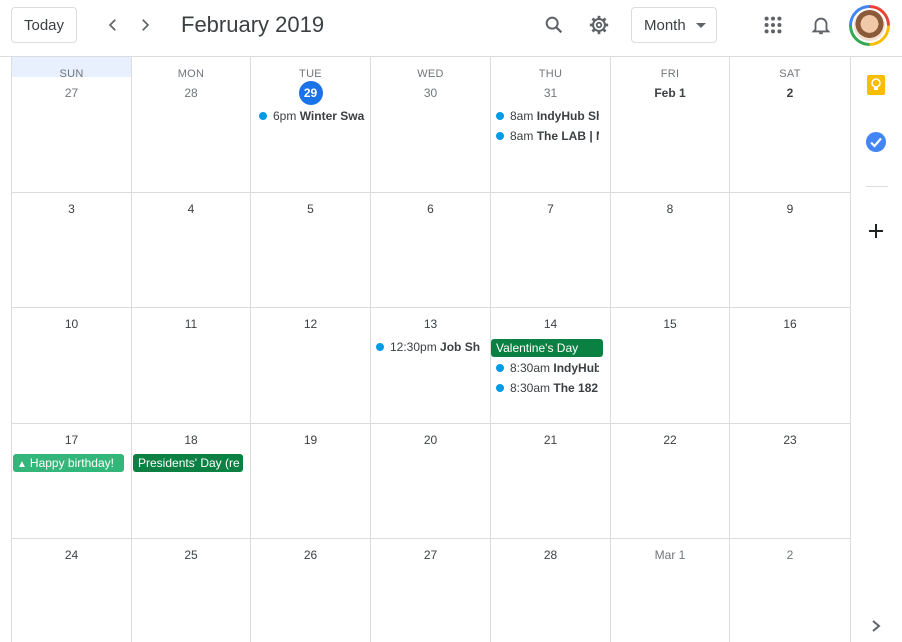 The width and height of the screenshot is (902, 642). I want to click on day-cell: 22, so click(670, 481).